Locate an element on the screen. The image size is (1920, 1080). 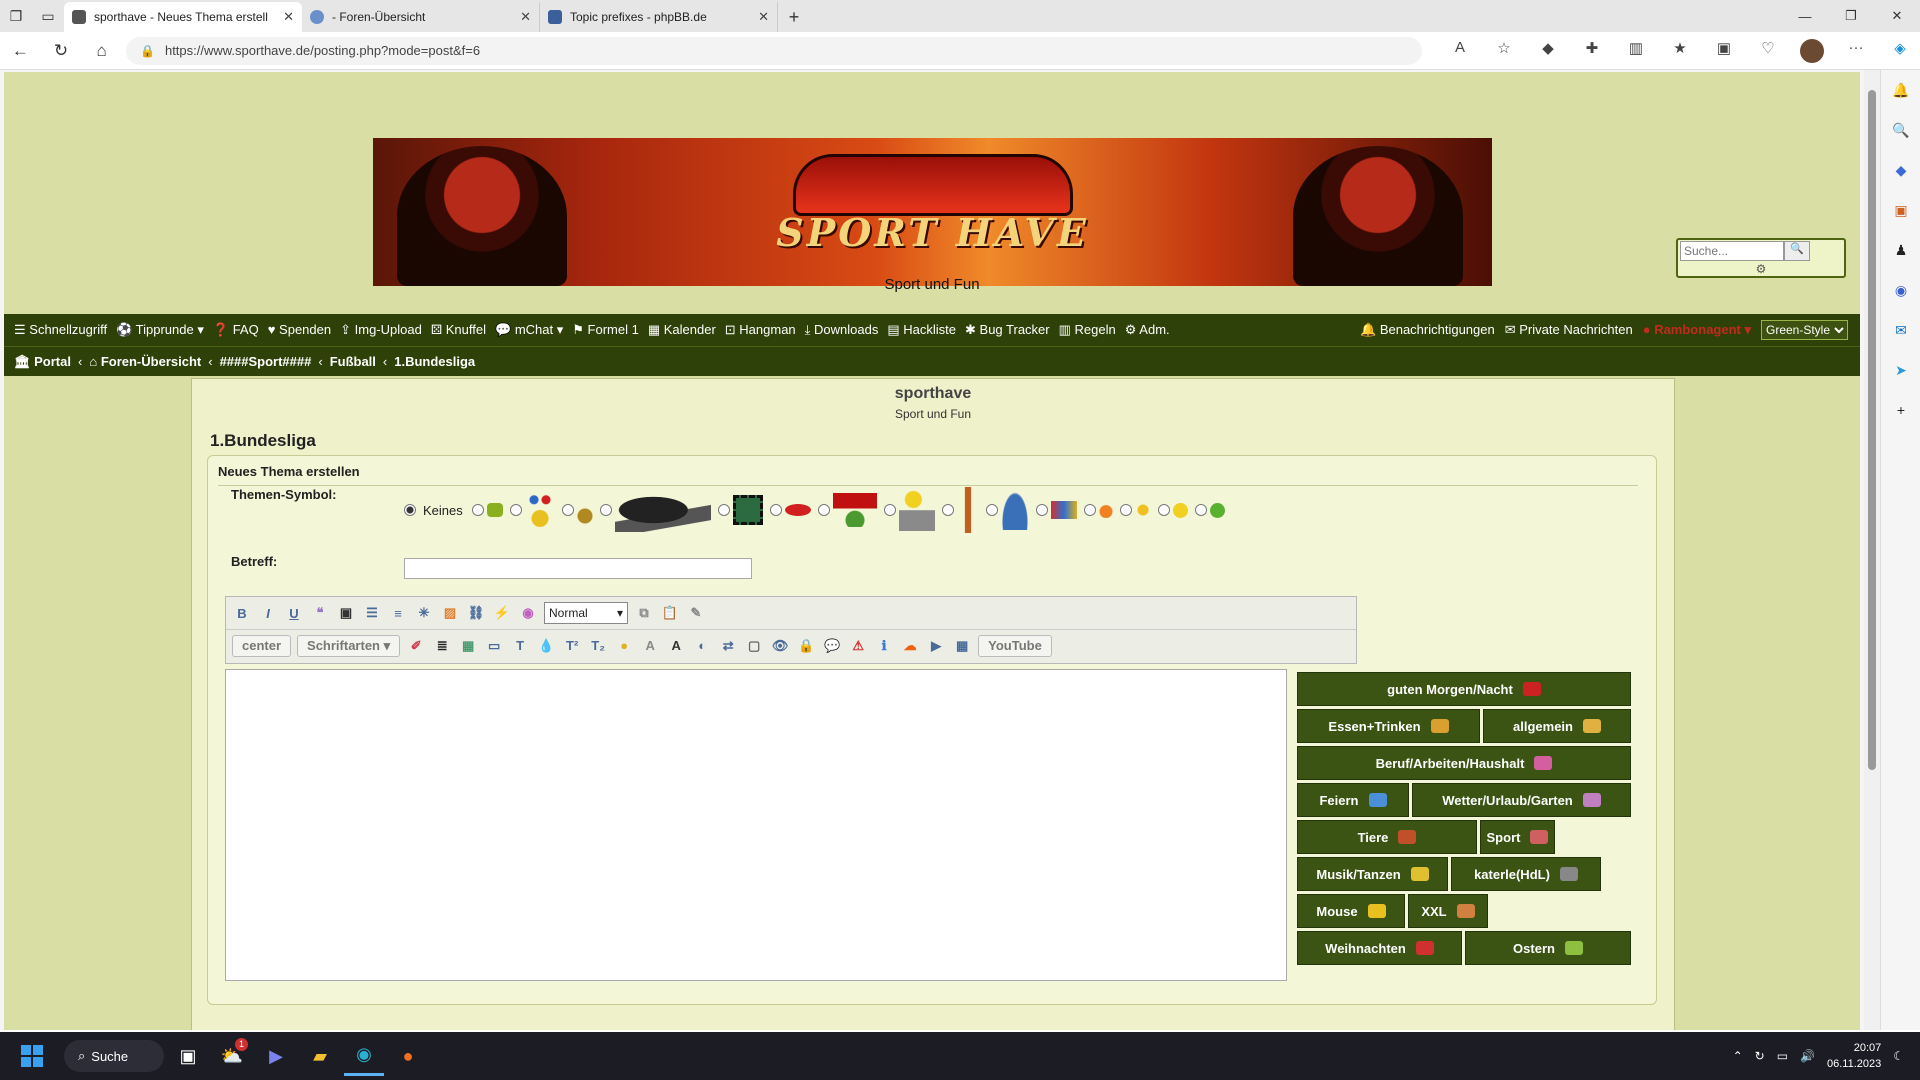
smilie-group-button: Tiere is located at coordinates (1387, 837).